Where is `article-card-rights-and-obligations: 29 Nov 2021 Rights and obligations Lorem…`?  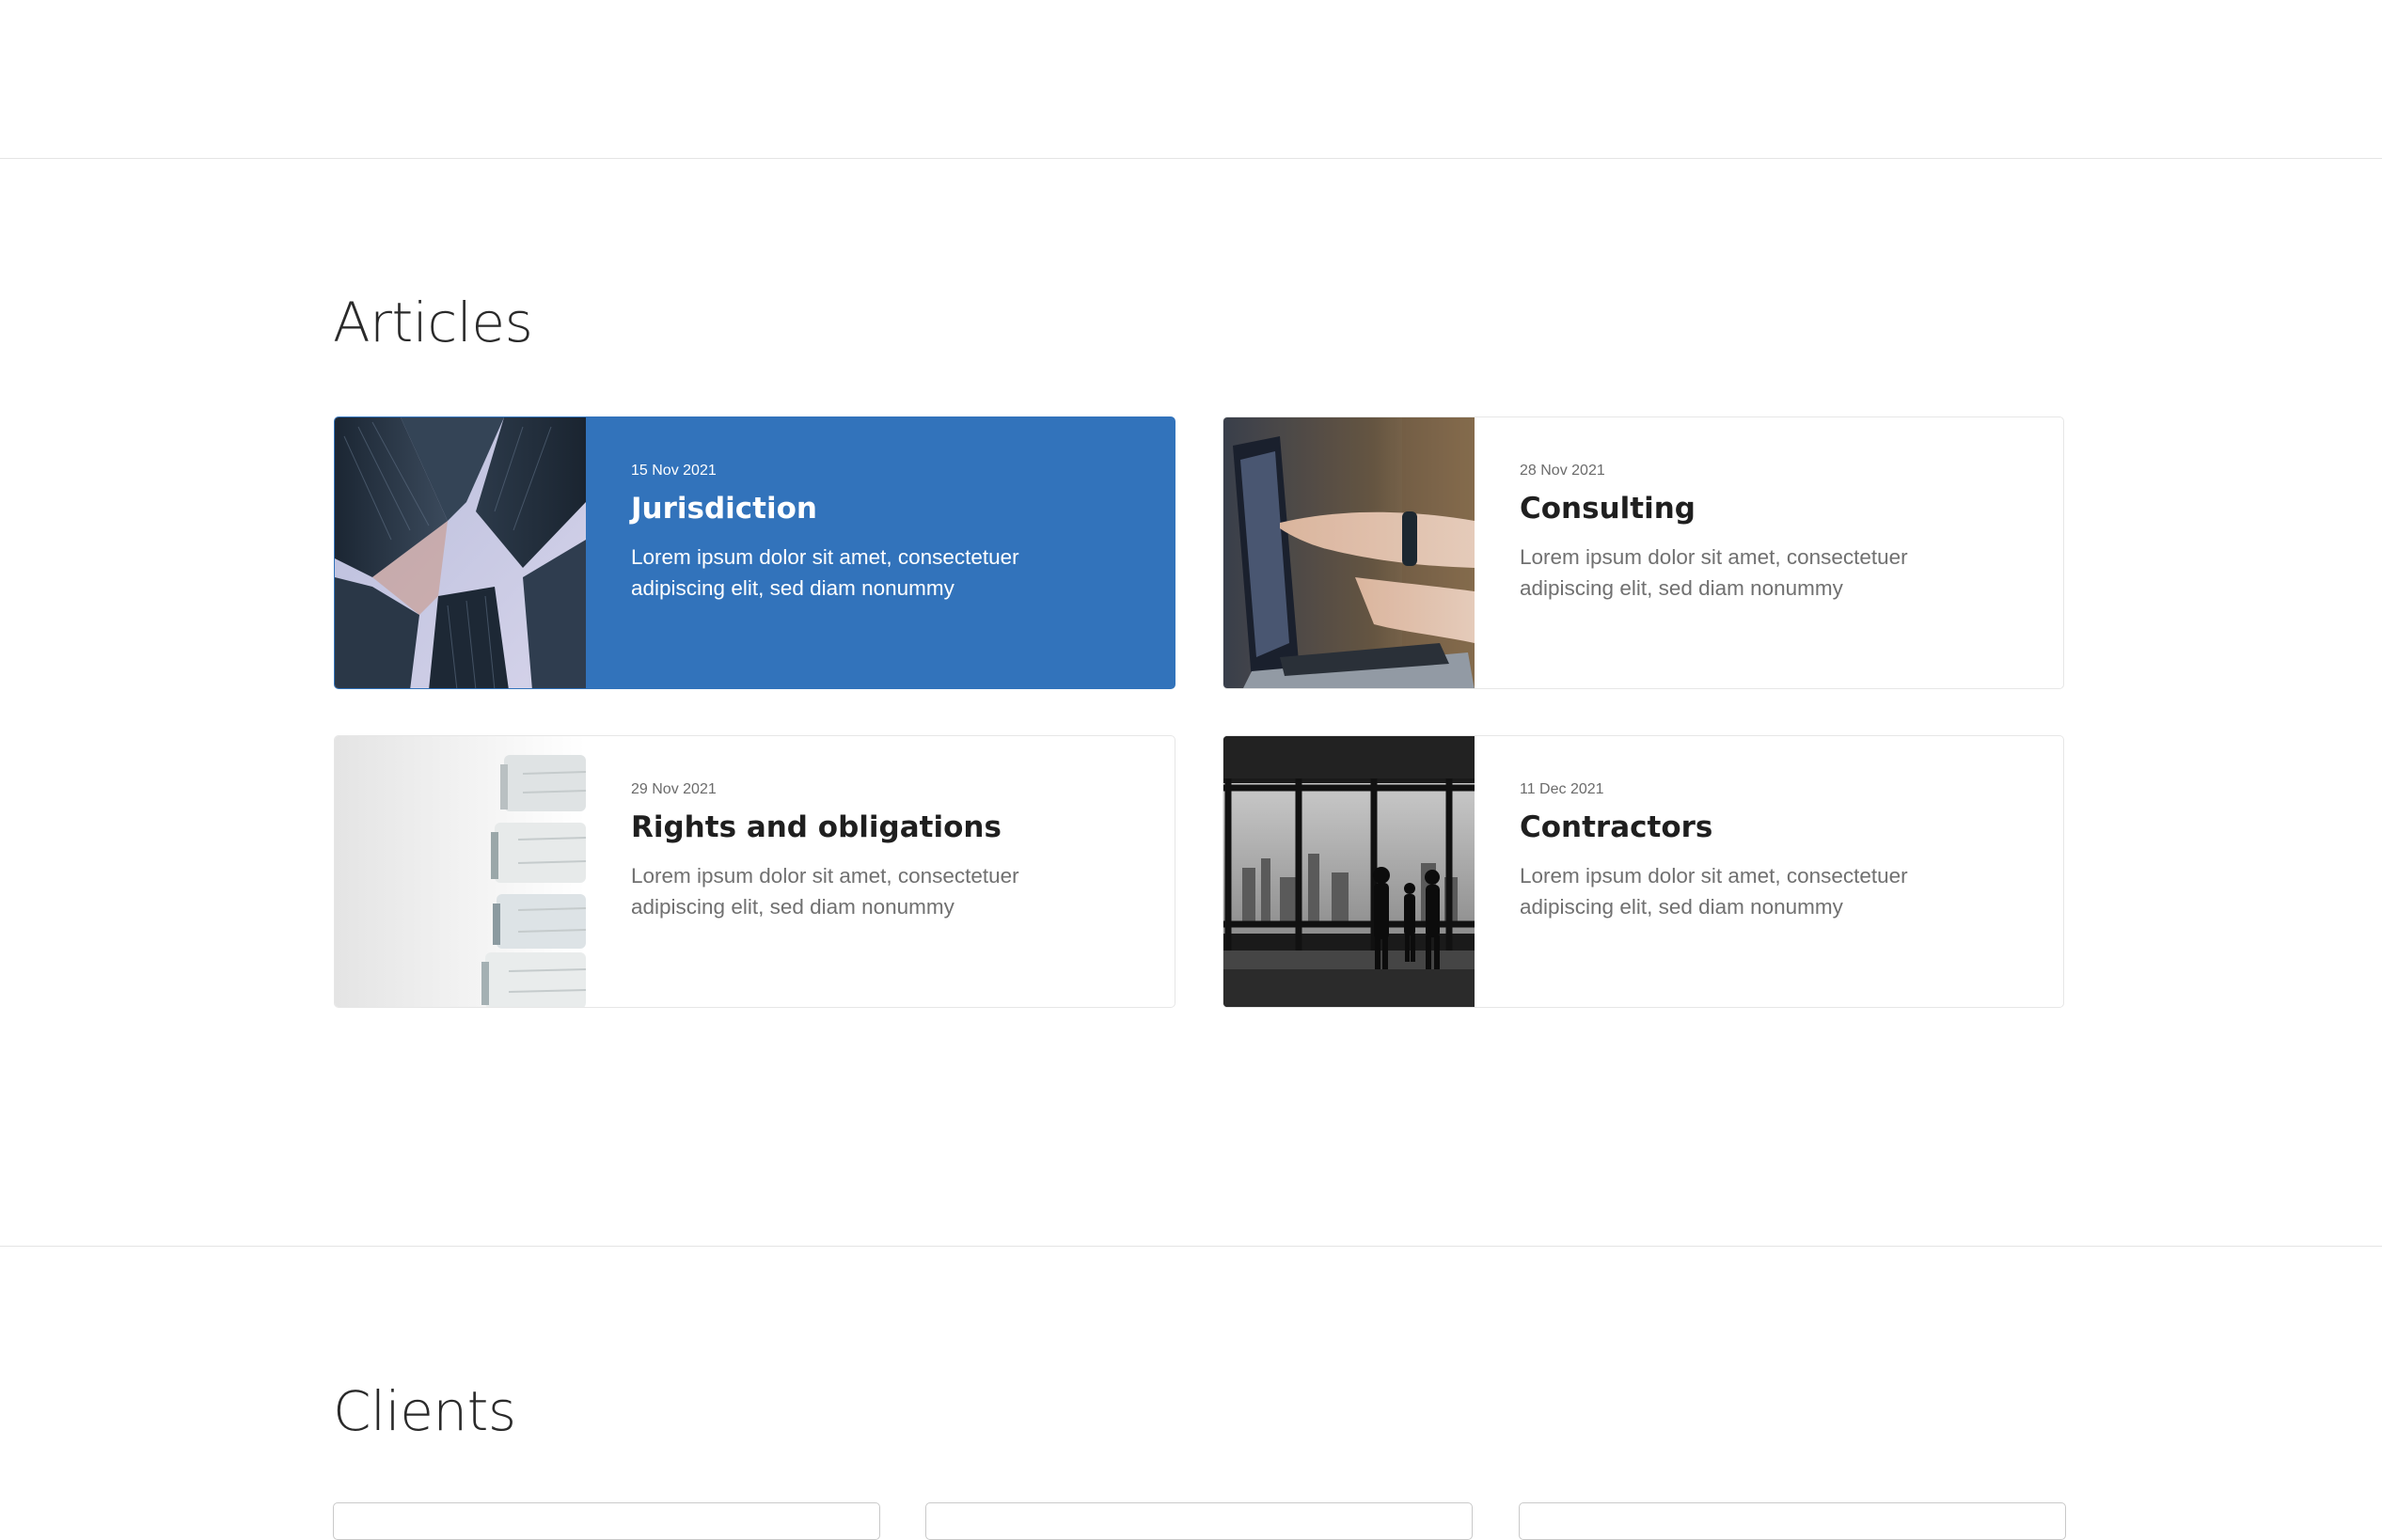
article-card-rights-and-obligations: 29 Nov 2021 Rights and obligations Lorem… is located at coordinates (754, 871).